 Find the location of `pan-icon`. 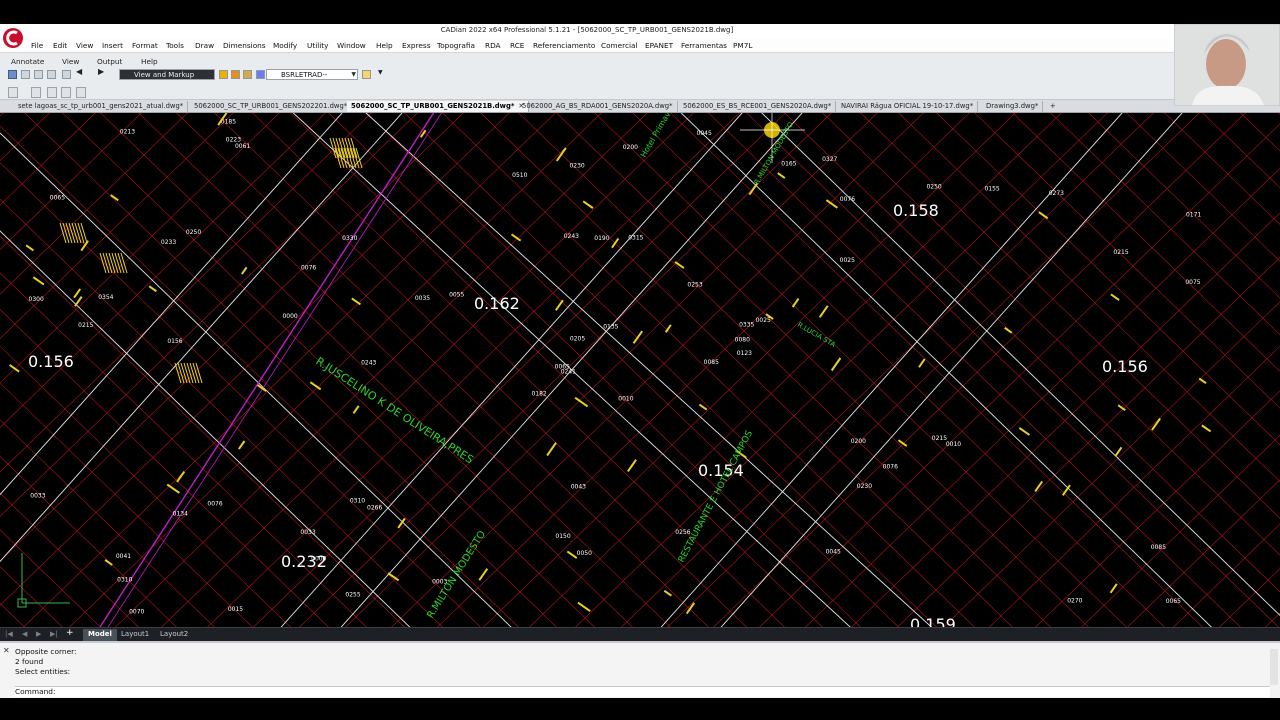

pan-icon is located at coordinates (52, 92).